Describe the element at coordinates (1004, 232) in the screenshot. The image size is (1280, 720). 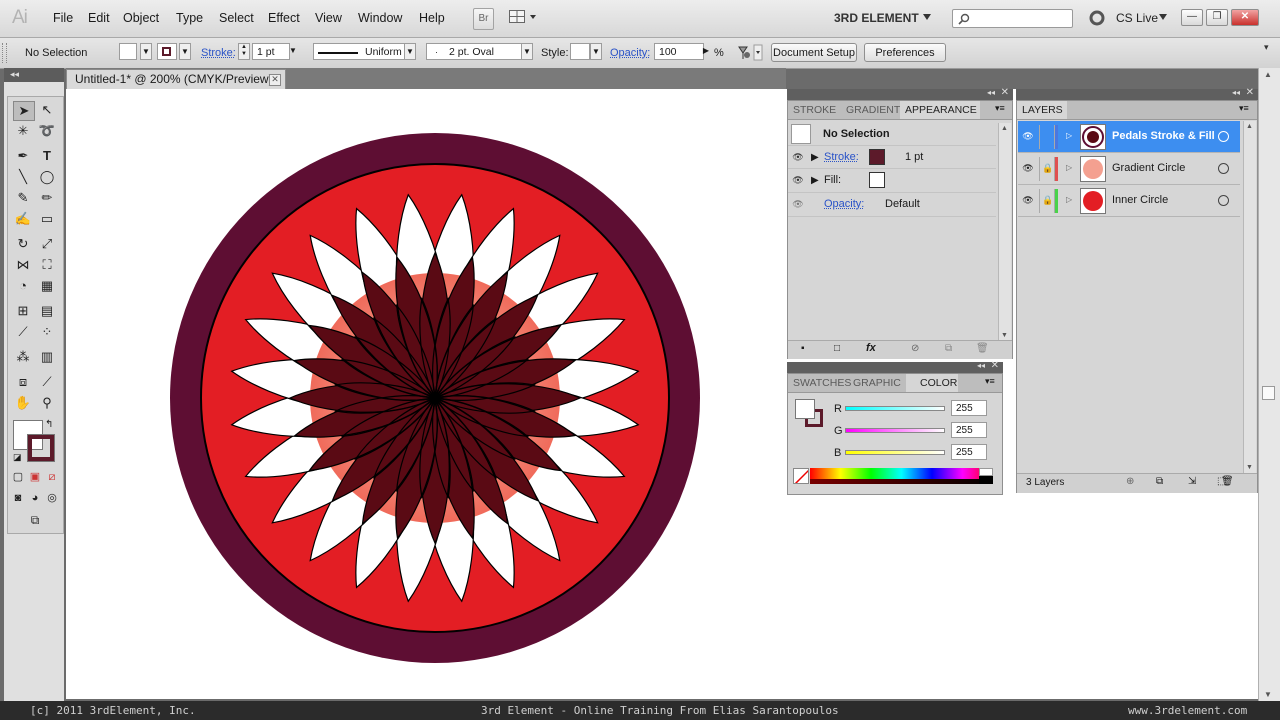
I see `appearance-scrollbar: ▲ ▼` at that location.